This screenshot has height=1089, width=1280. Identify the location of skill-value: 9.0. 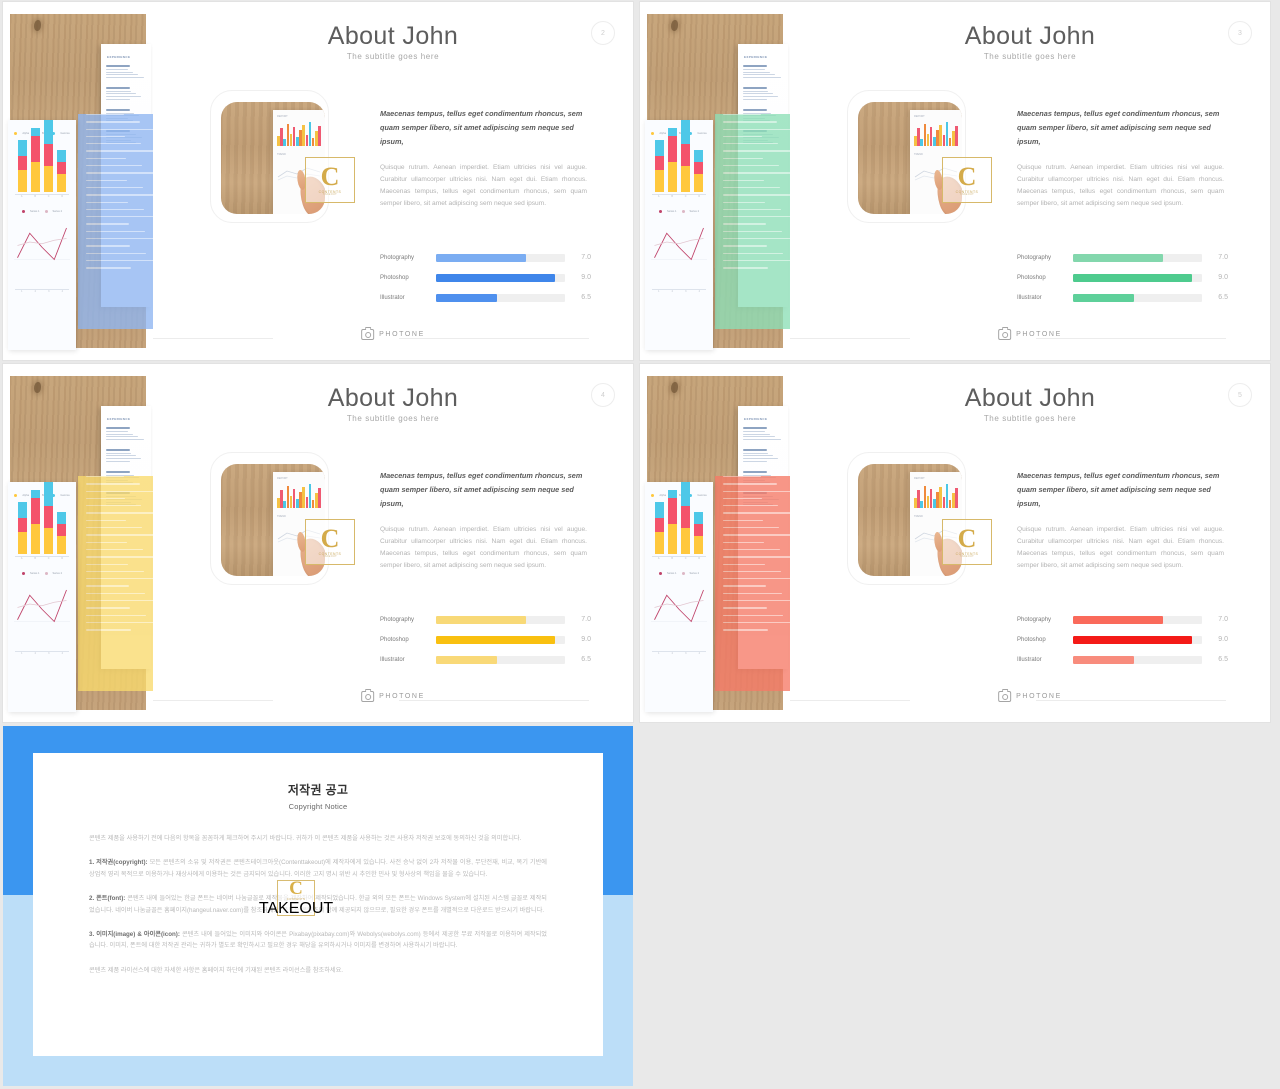
(586, 639).